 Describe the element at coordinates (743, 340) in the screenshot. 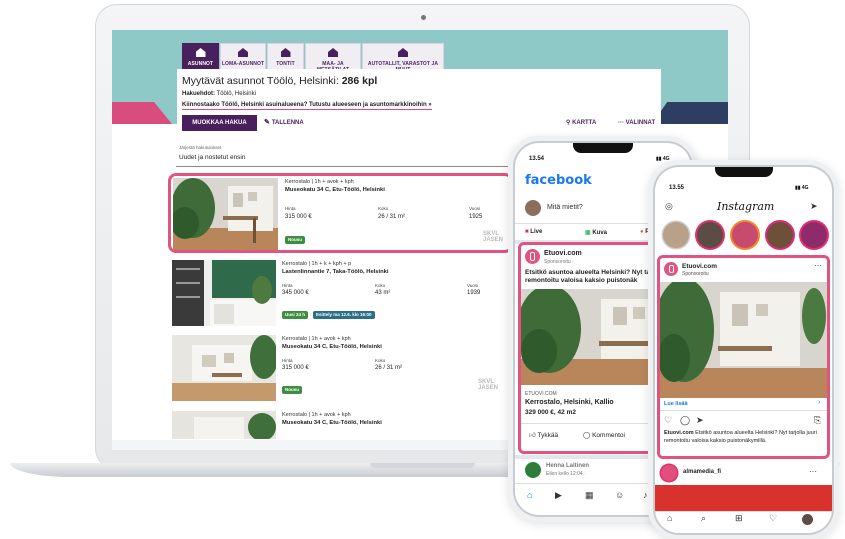

I see `ad-image` at that location.